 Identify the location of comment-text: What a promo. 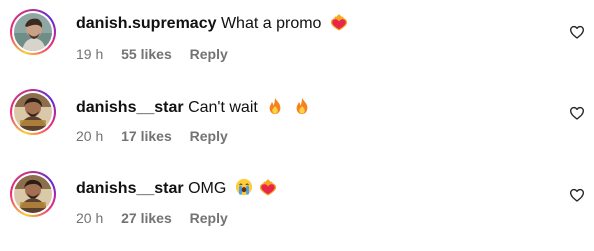
(271, 23).